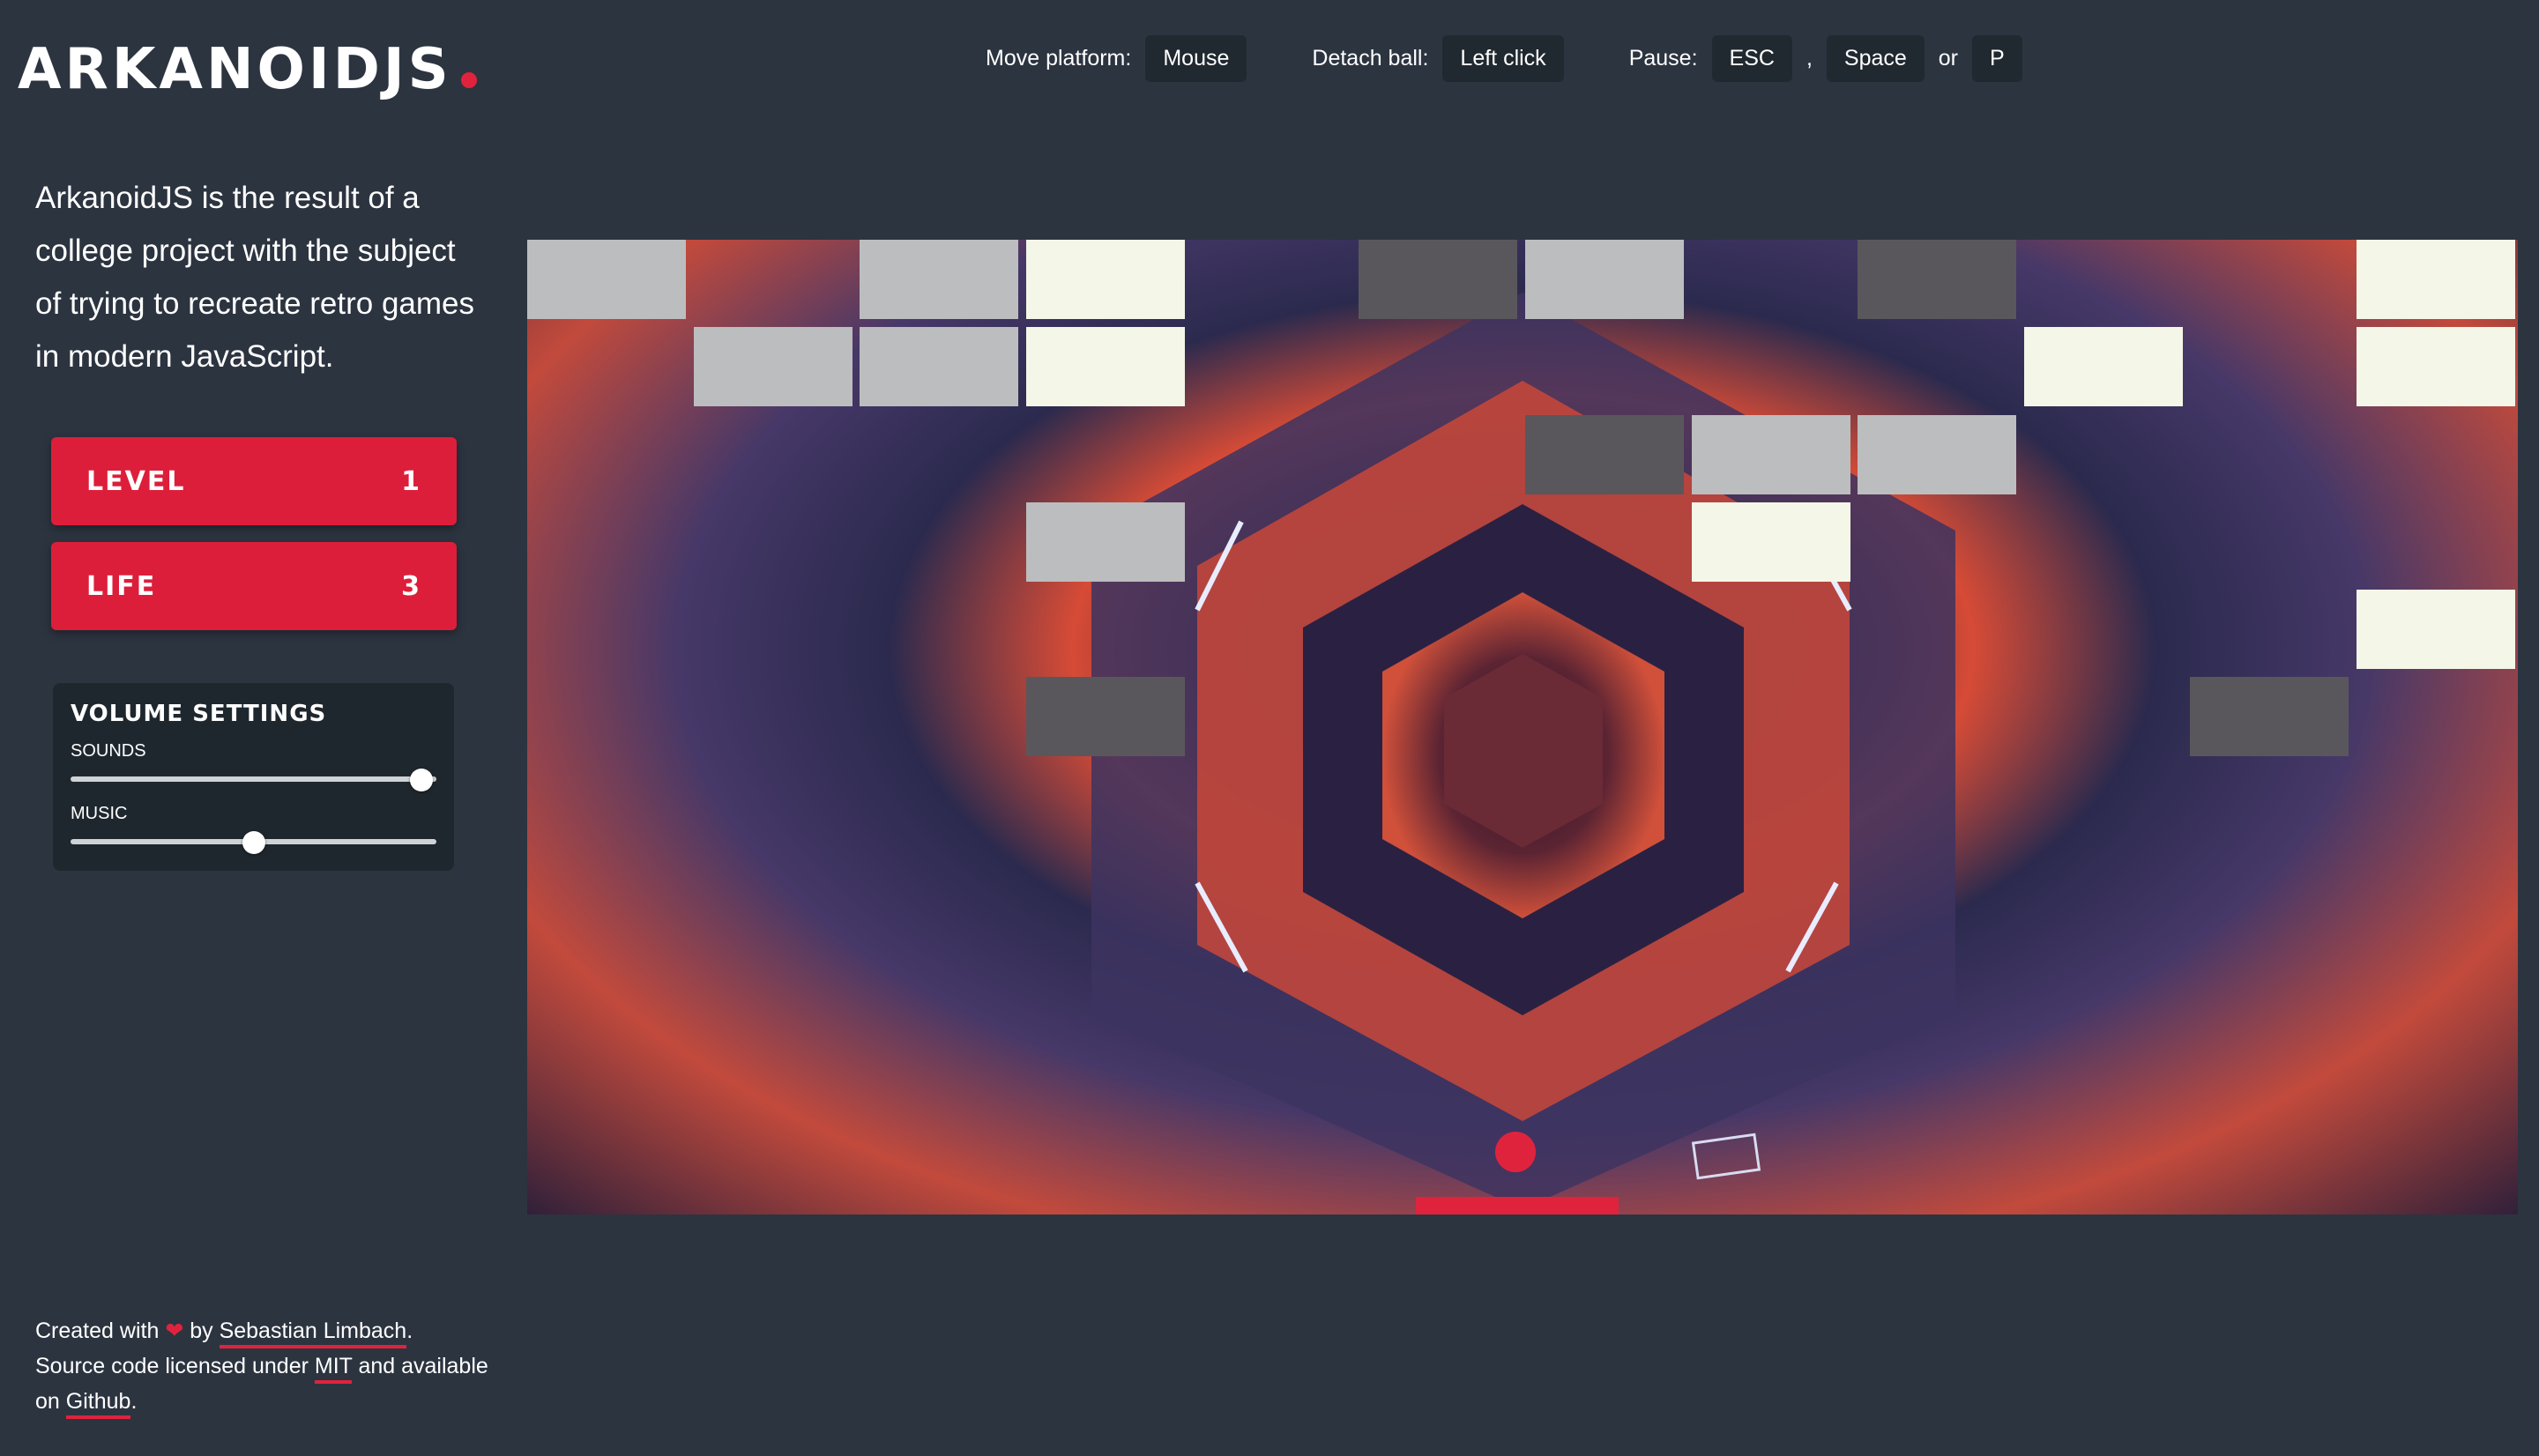 This screenshot has height=1456, width=2539. What do you see at coordinates (121, 586) in the screenshot?
I see `life-label: LIFE` at bounding box center [121, 586].